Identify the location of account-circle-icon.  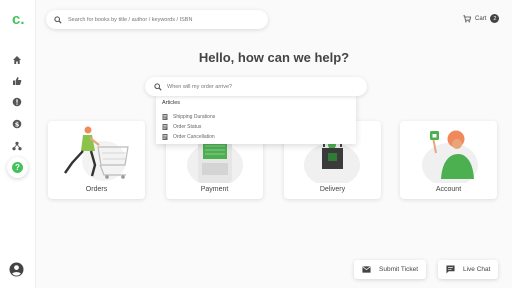
(16, 269).